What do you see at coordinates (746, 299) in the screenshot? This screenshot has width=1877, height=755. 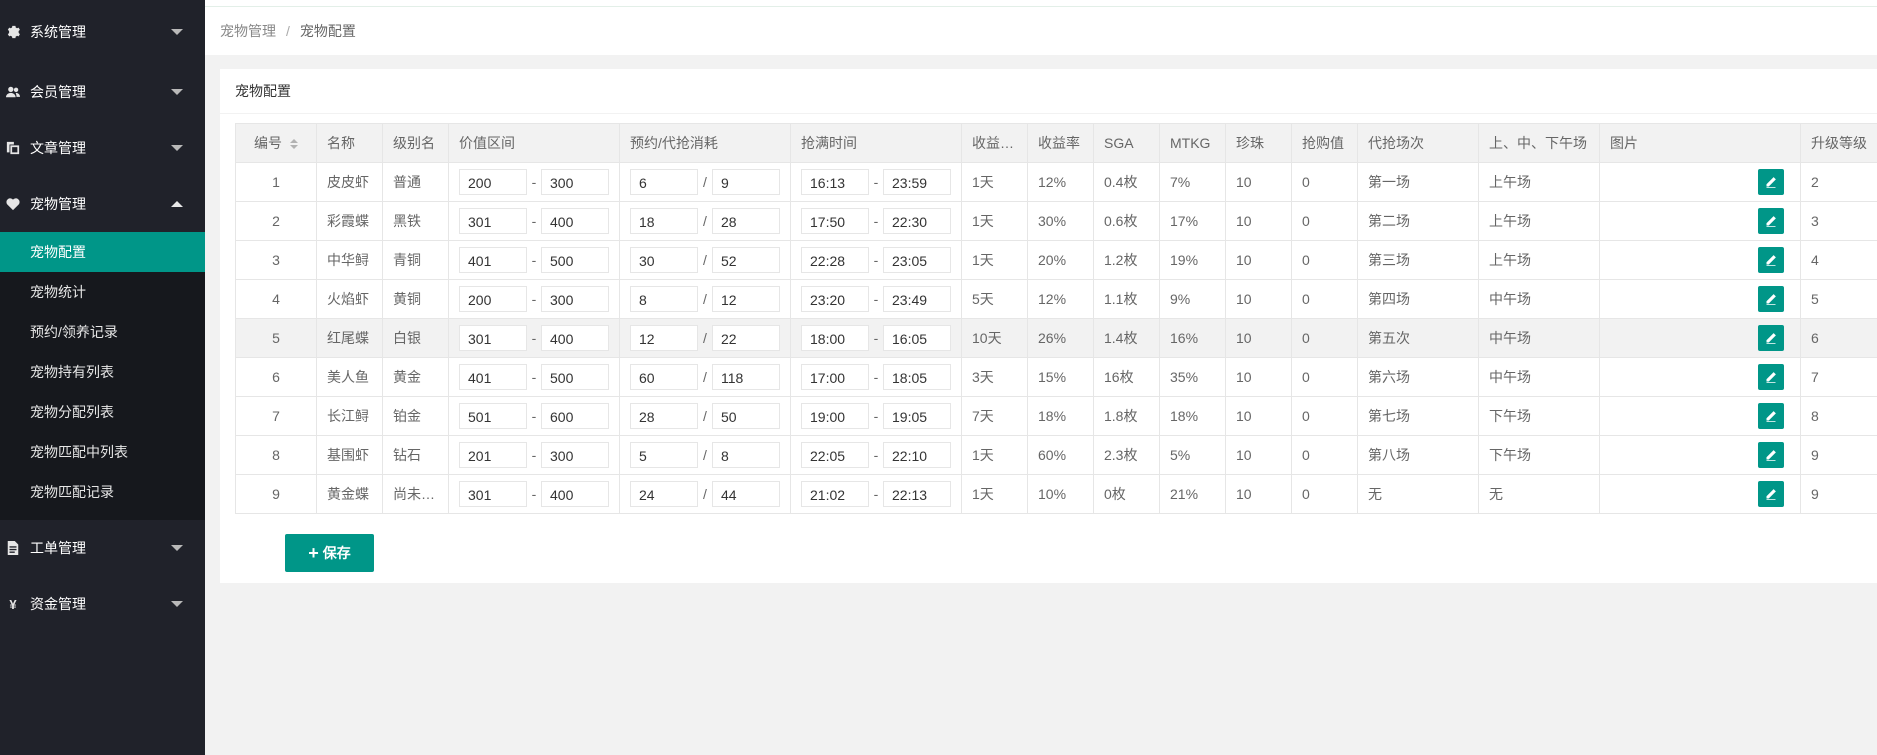 I see `grab-cost-input: 12` at bounding box center [746, 299].